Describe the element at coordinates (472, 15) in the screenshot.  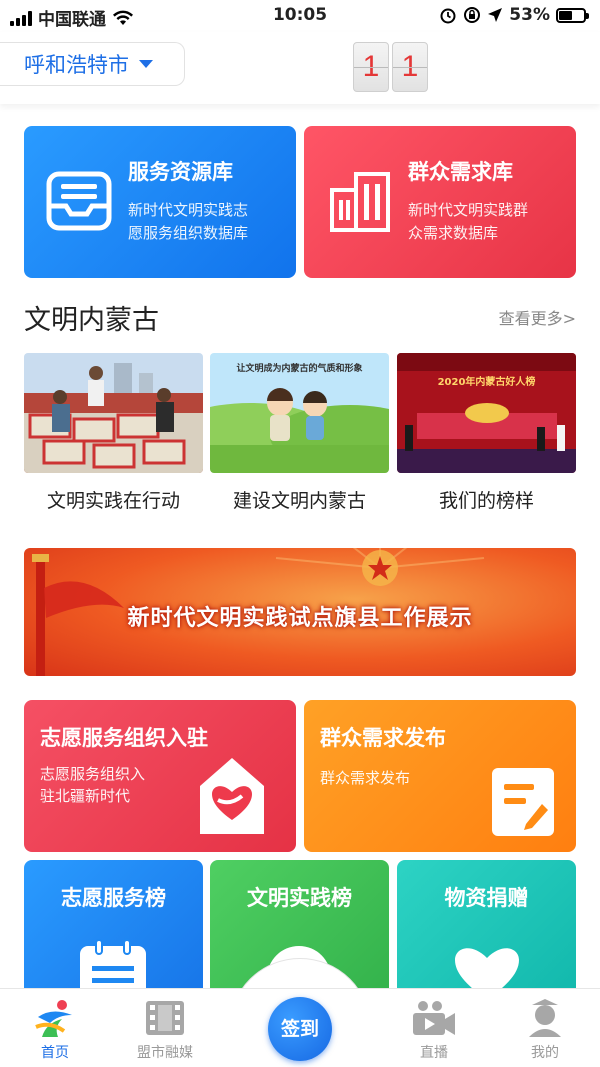
I see `rotation-lock-icon` at that location.